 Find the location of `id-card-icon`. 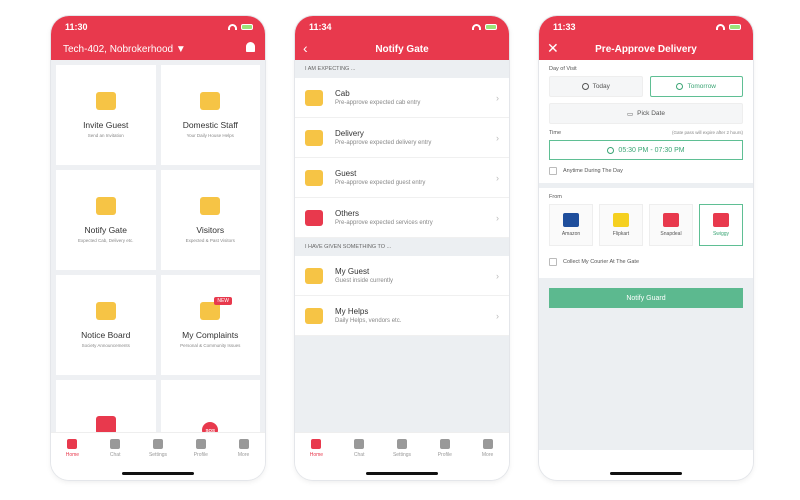

id-card-icon is located at coordinates (210, 206).